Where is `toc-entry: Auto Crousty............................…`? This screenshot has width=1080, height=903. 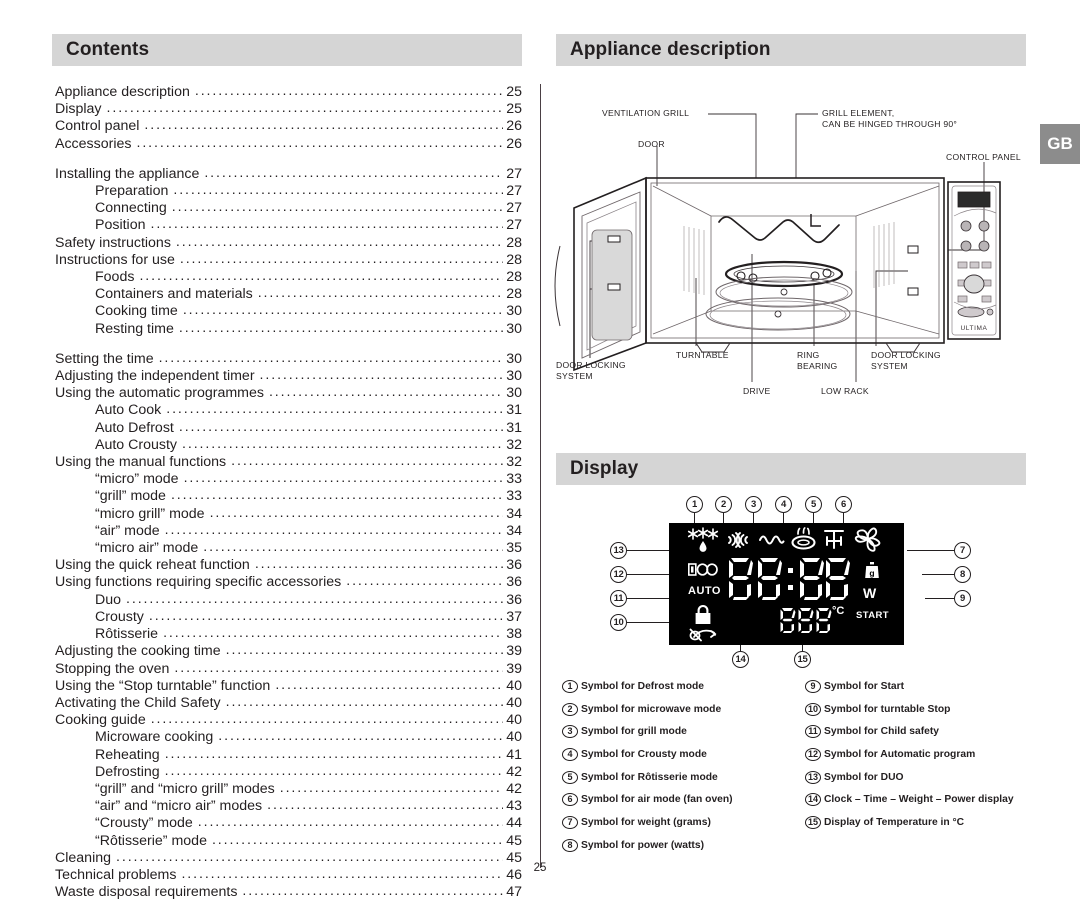
toc-entry: Auto Crousty............................… is located at coordinates (288, 444).